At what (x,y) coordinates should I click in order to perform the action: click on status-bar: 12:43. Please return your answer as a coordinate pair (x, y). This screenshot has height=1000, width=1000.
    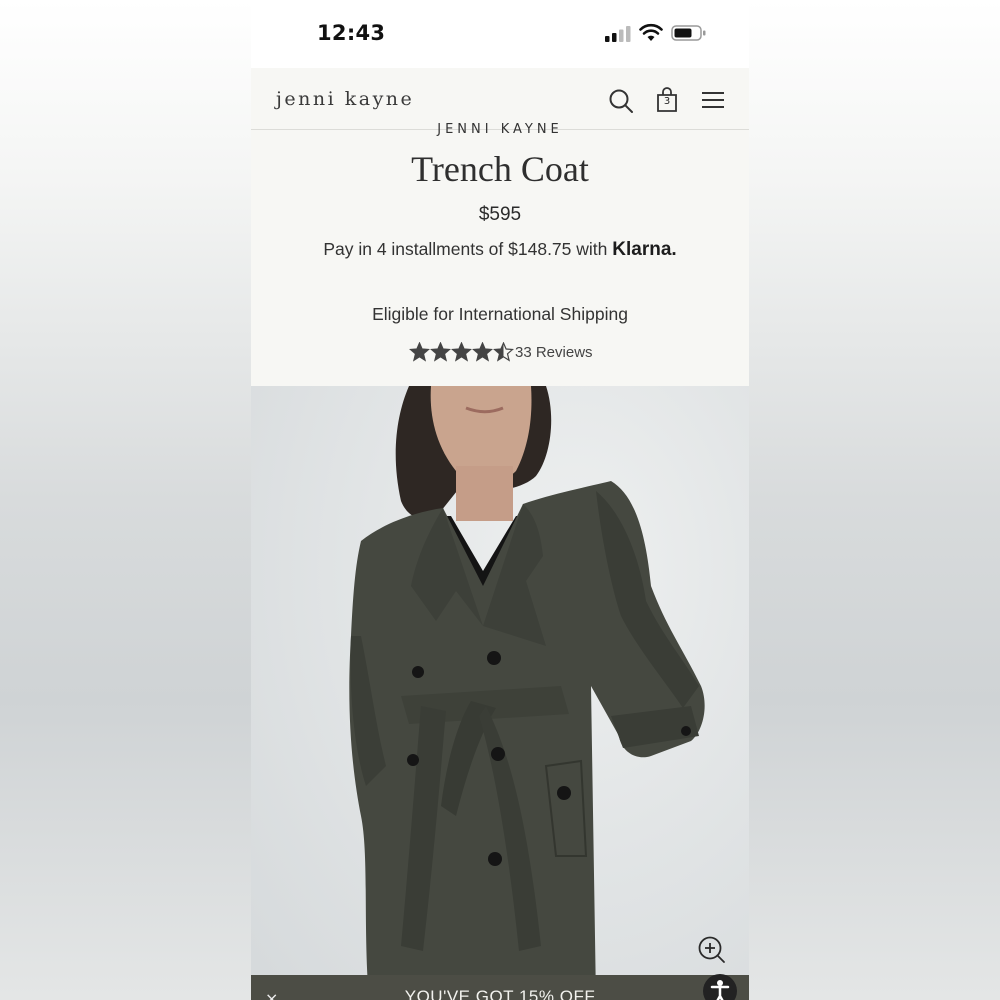
    Looking at the image, I should click on (500, 34).